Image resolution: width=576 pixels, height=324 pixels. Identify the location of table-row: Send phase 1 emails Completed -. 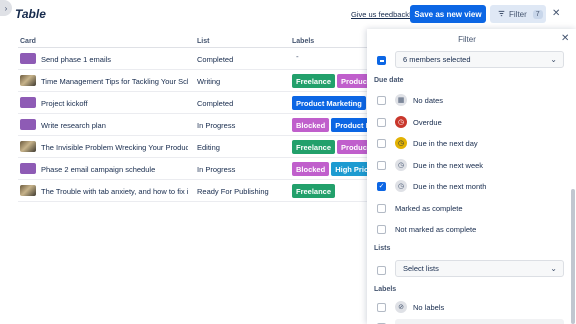
(193, 59).